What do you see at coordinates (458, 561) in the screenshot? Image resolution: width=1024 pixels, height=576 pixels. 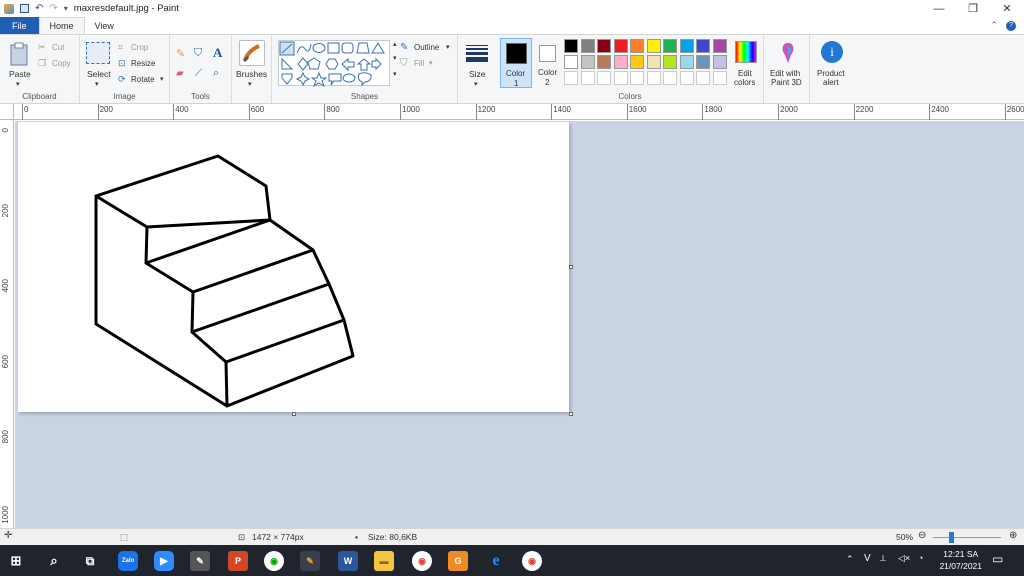 I see `foxit-reader-icon: G` at bounding box center [458, 561].